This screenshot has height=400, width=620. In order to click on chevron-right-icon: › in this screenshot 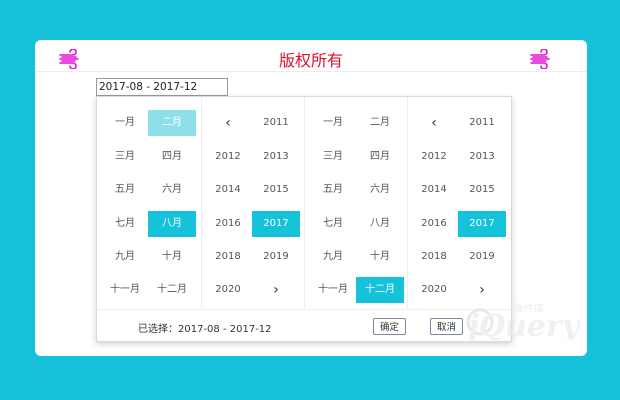, I will do `click(276, 290)`.